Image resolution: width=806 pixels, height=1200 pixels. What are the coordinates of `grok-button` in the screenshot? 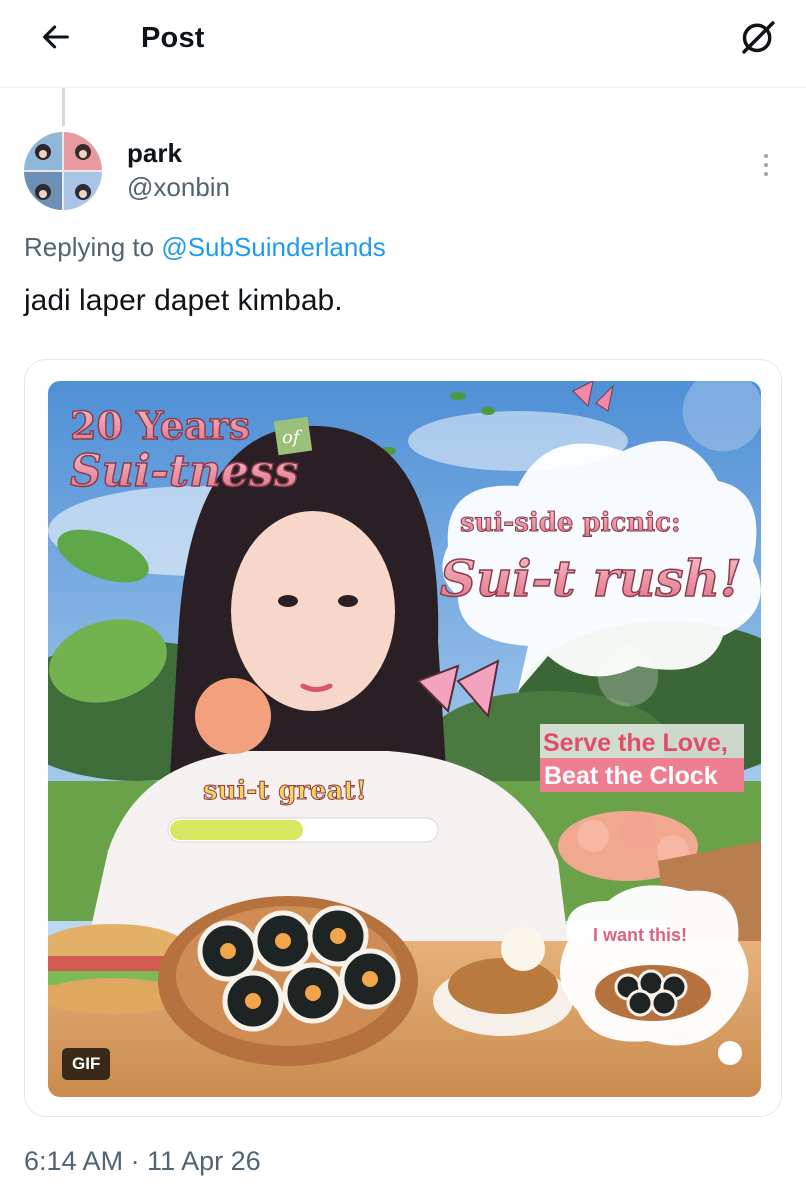 It's located at (758, 37).